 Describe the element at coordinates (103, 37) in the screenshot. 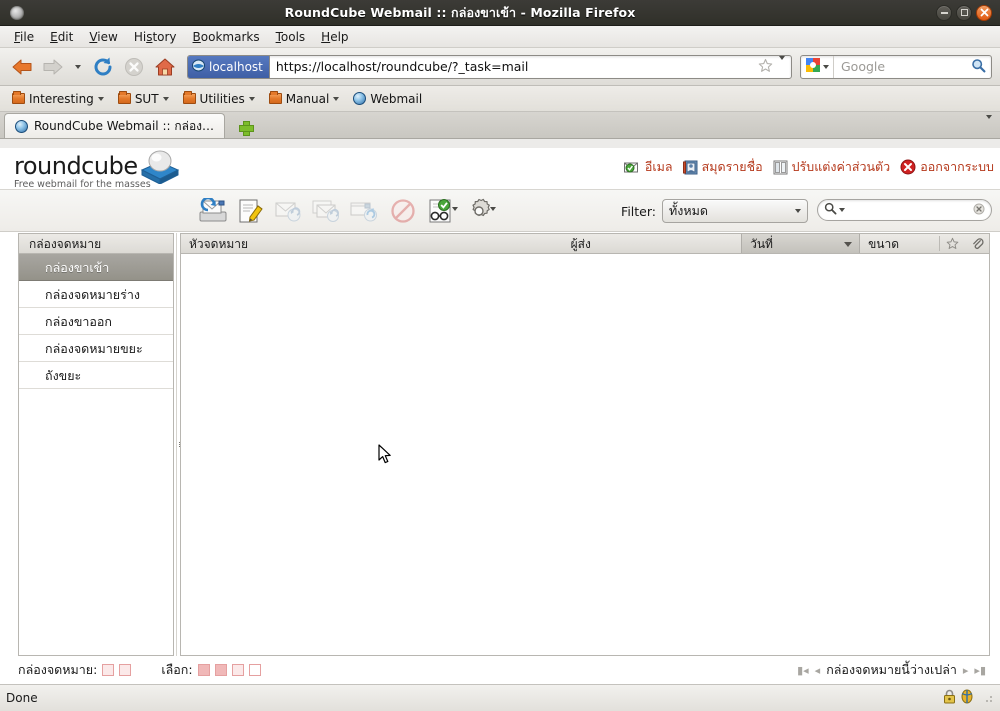

I see `menu-view: View` at that location.